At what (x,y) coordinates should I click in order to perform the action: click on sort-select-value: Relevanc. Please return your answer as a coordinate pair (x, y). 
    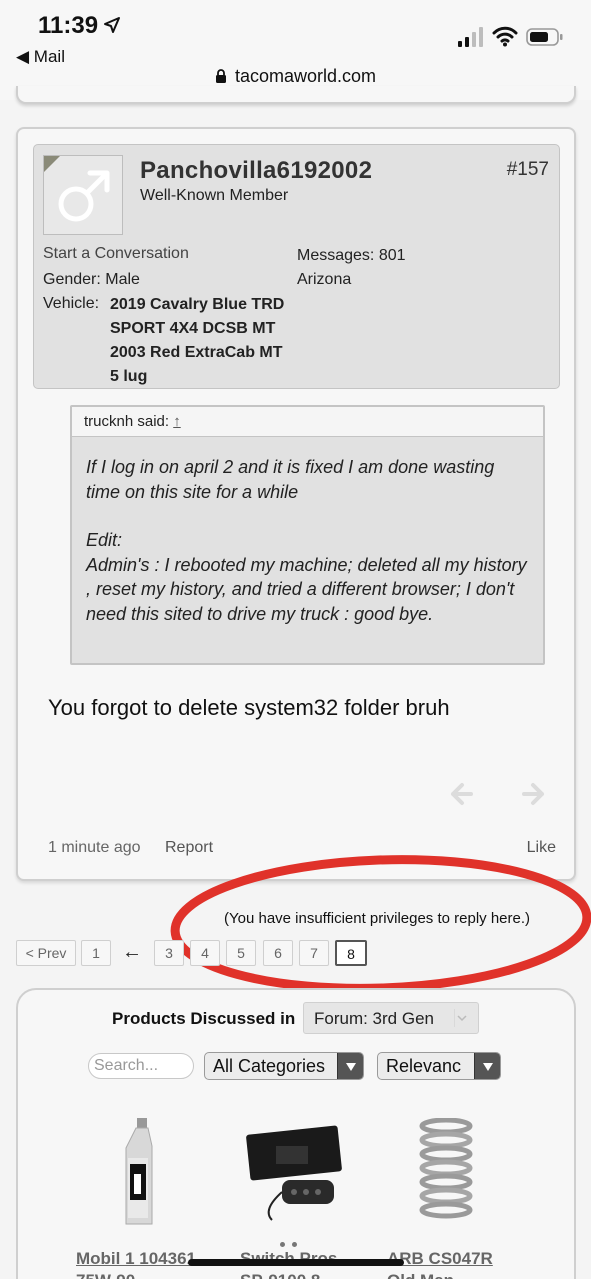
    Looking at the image, I should click on (424, 1066).